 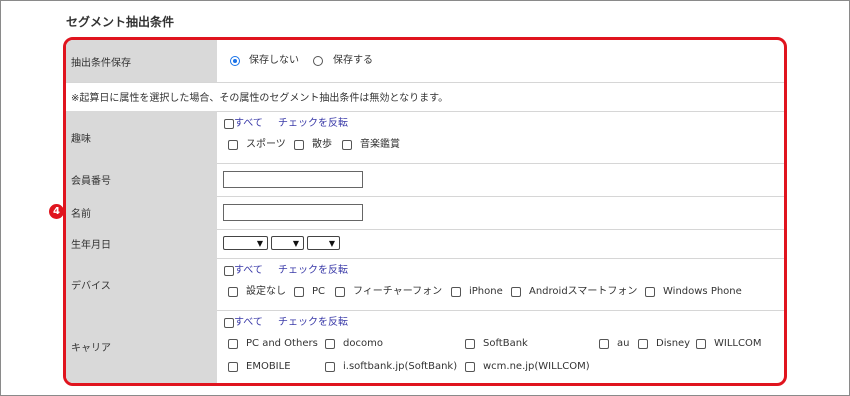 I want to click on carrier-wcm-checkbox, so click(x=470, y=367).